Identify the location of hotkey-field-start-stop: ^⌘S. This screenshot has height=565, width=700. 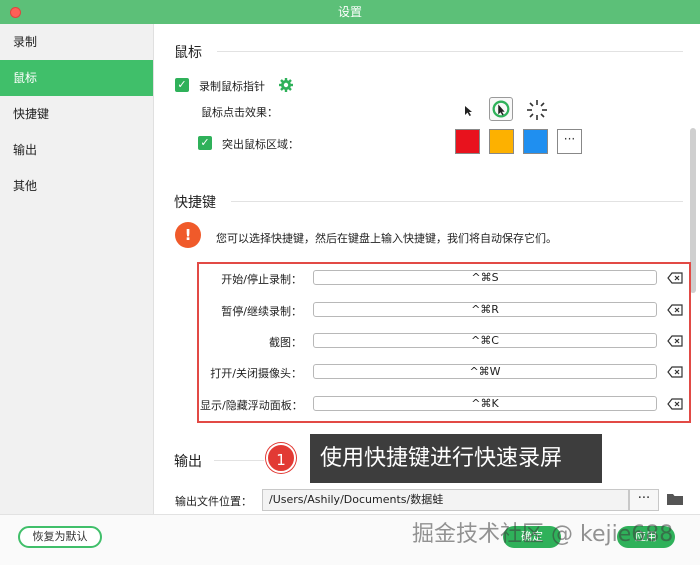
(485, 277).